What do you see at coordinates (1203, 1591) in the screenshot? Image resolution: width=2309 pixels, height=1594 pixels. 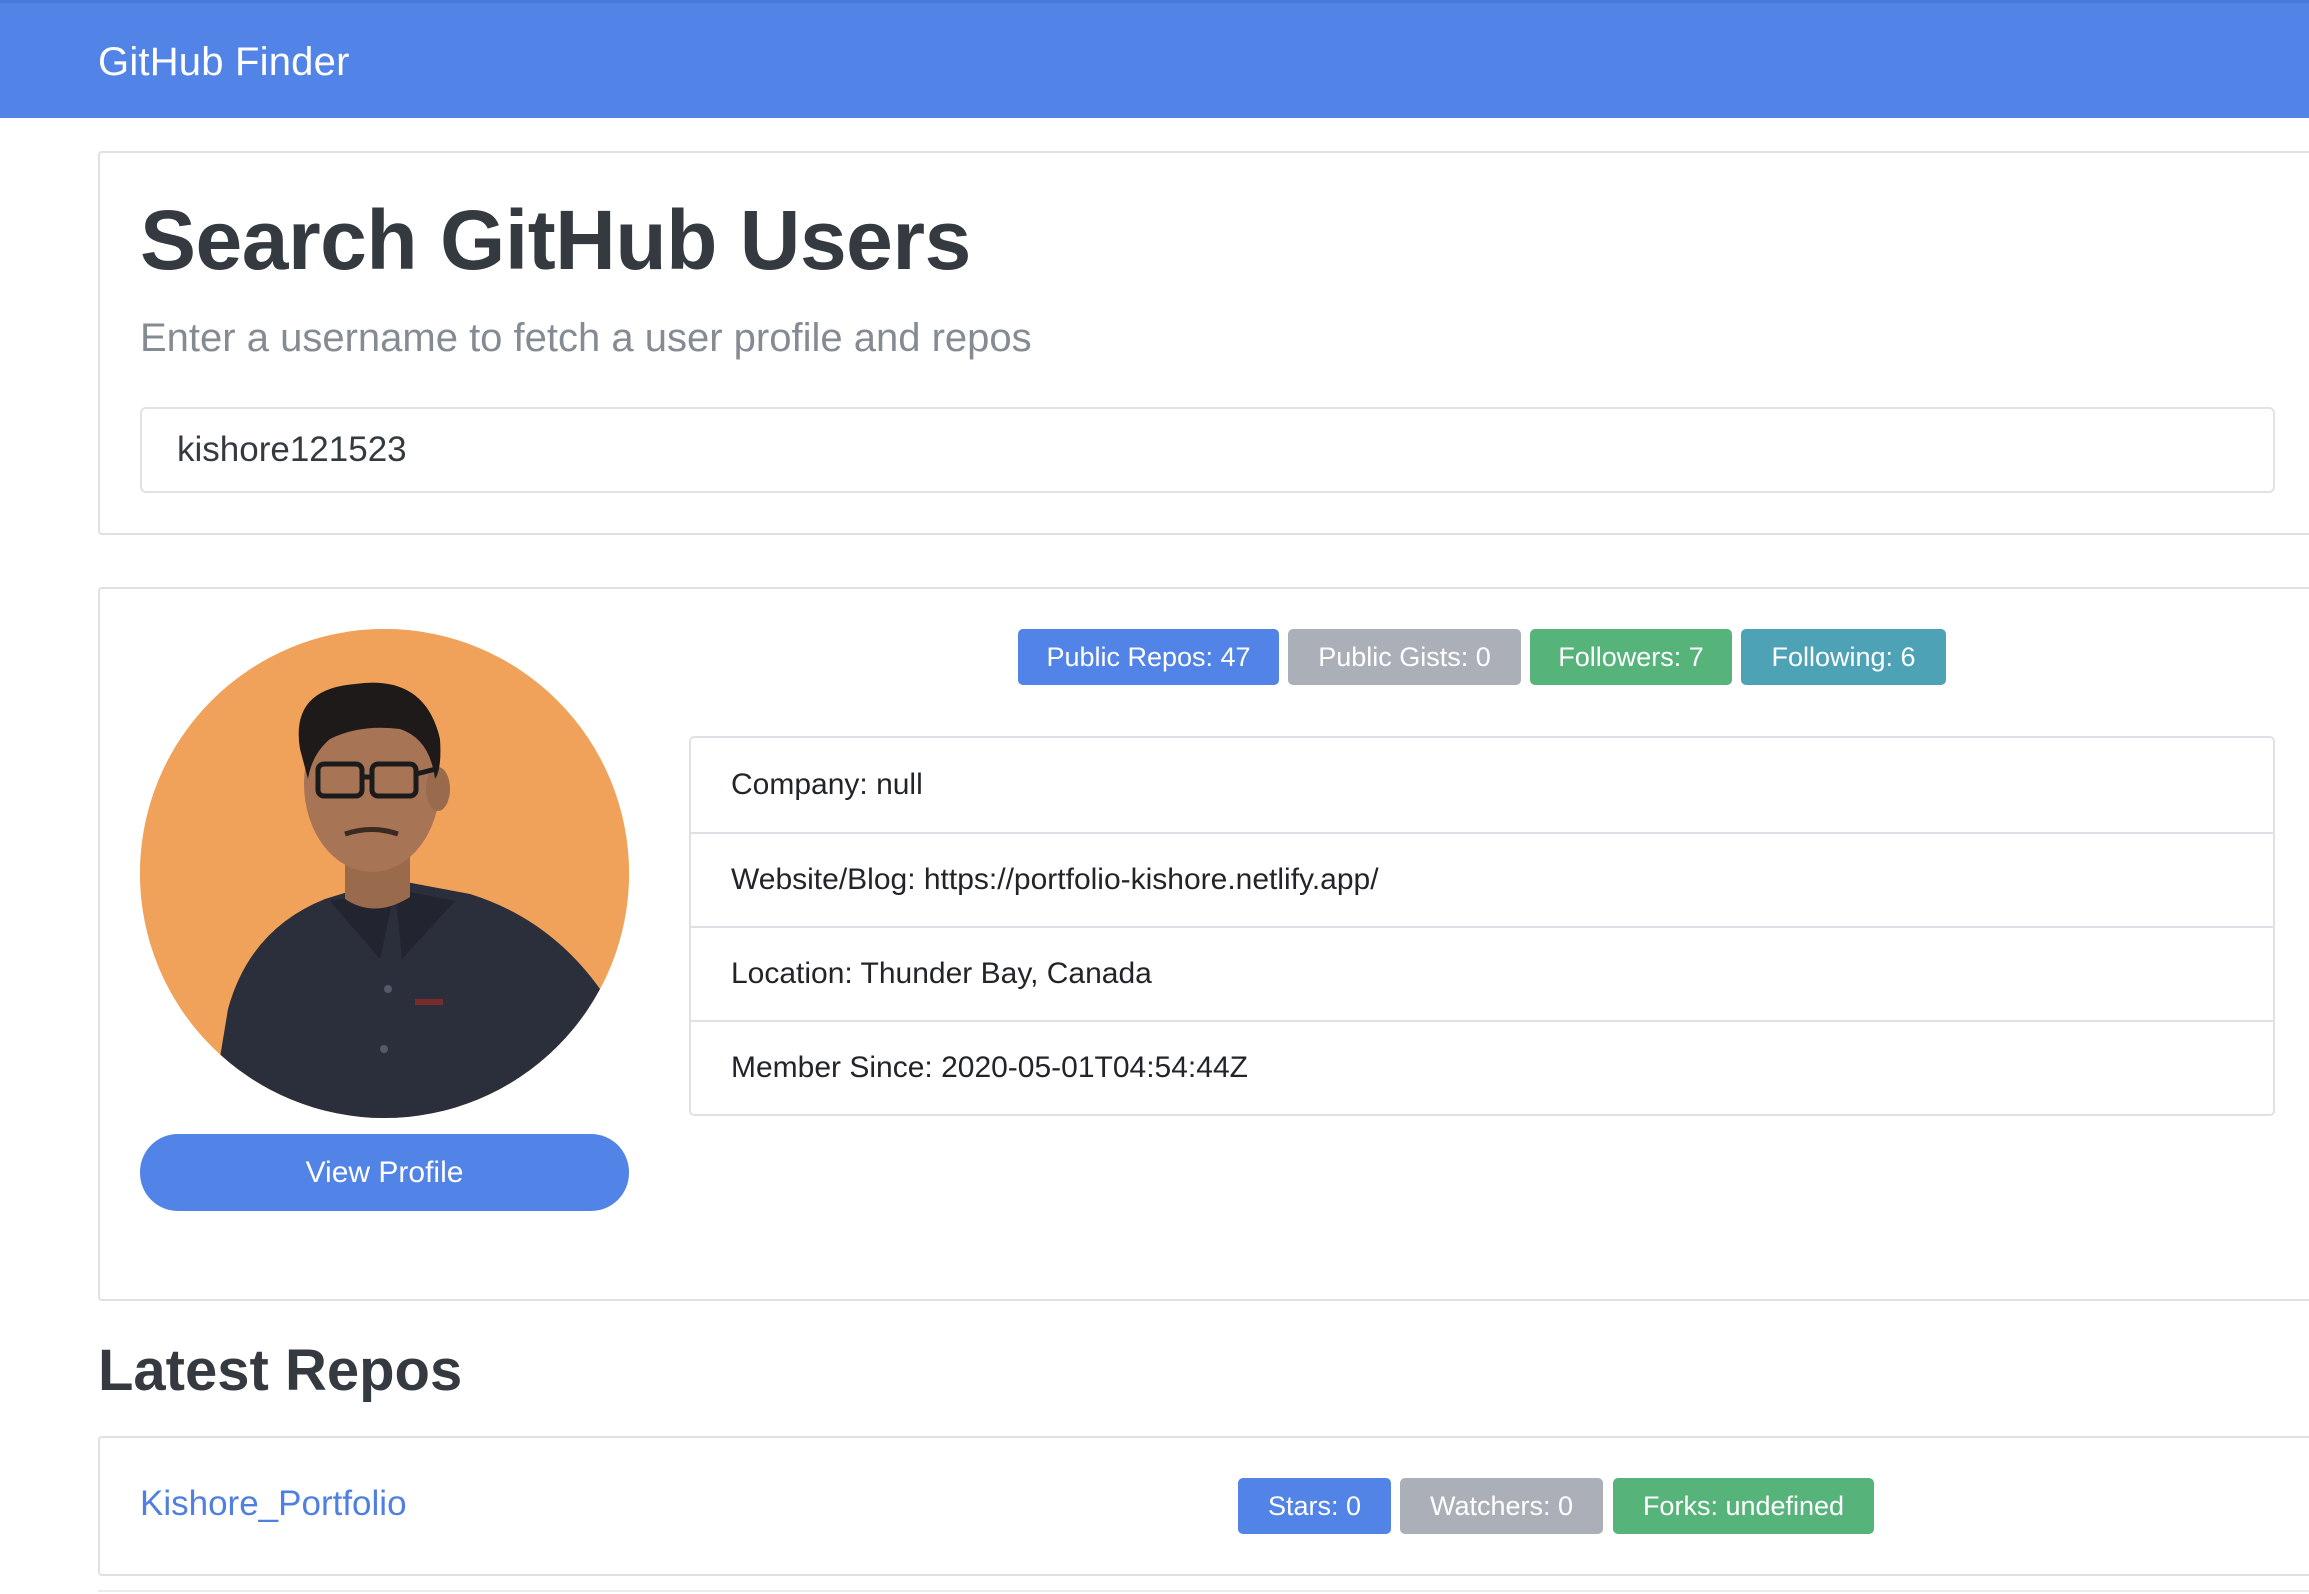 I see `divider` at bounding box center [1203, 1591].